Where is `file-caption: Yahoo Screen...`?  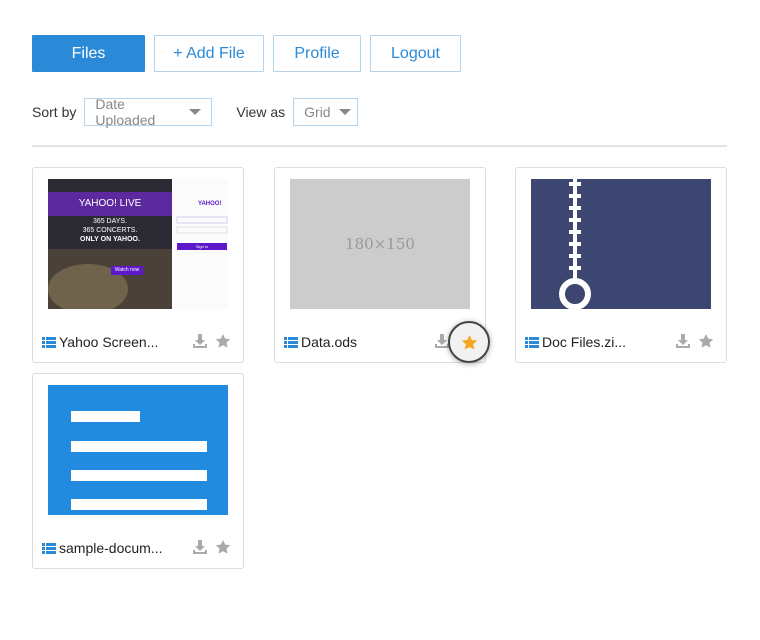
file-caption: Yahoo Screen... is located at coordinates (100, 342).